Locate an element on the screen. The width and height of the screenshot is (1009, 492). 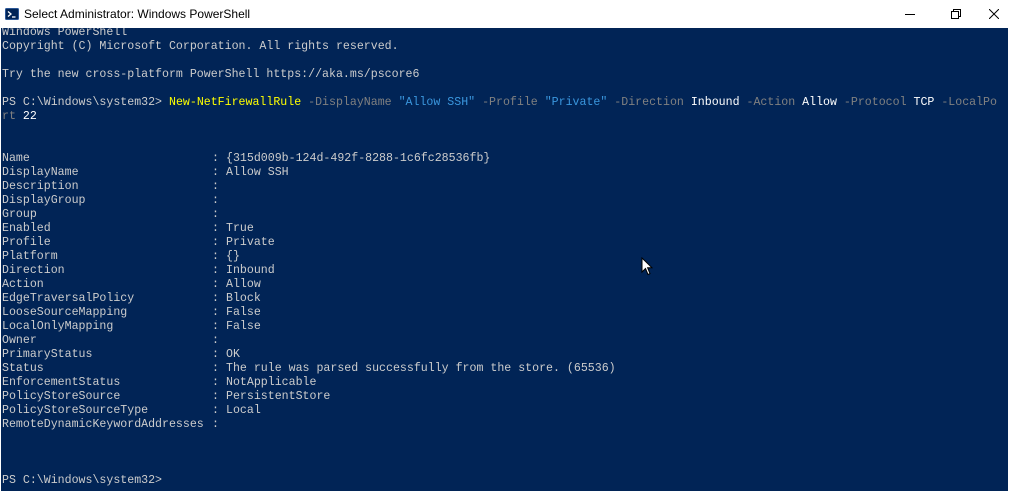
property-row: RemoteDynamicKeywordAddresses: is located at coordinates (452, 425).